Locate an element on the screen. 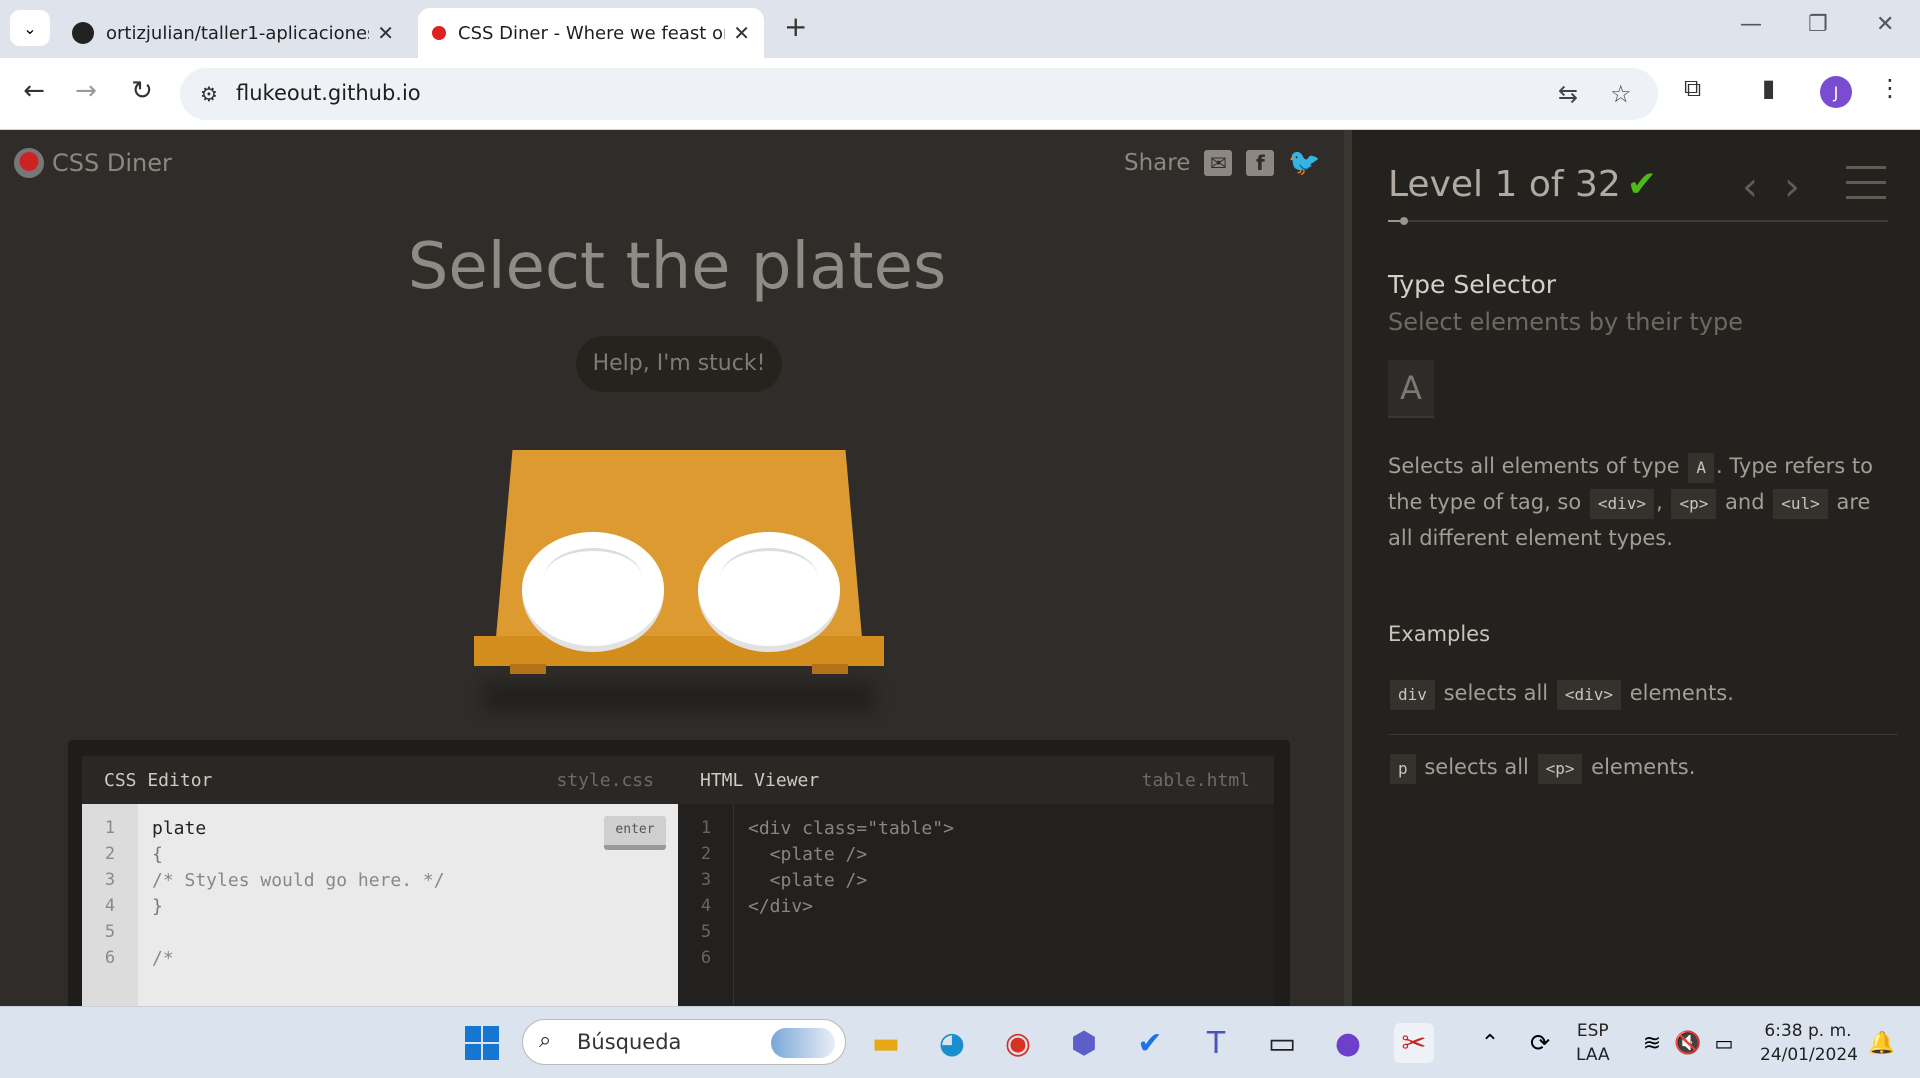 Image resolution: width=1920 pixels, height=1078 pixels. code-line: /* Styles would go here. */ is located at coordinates (298, 880).